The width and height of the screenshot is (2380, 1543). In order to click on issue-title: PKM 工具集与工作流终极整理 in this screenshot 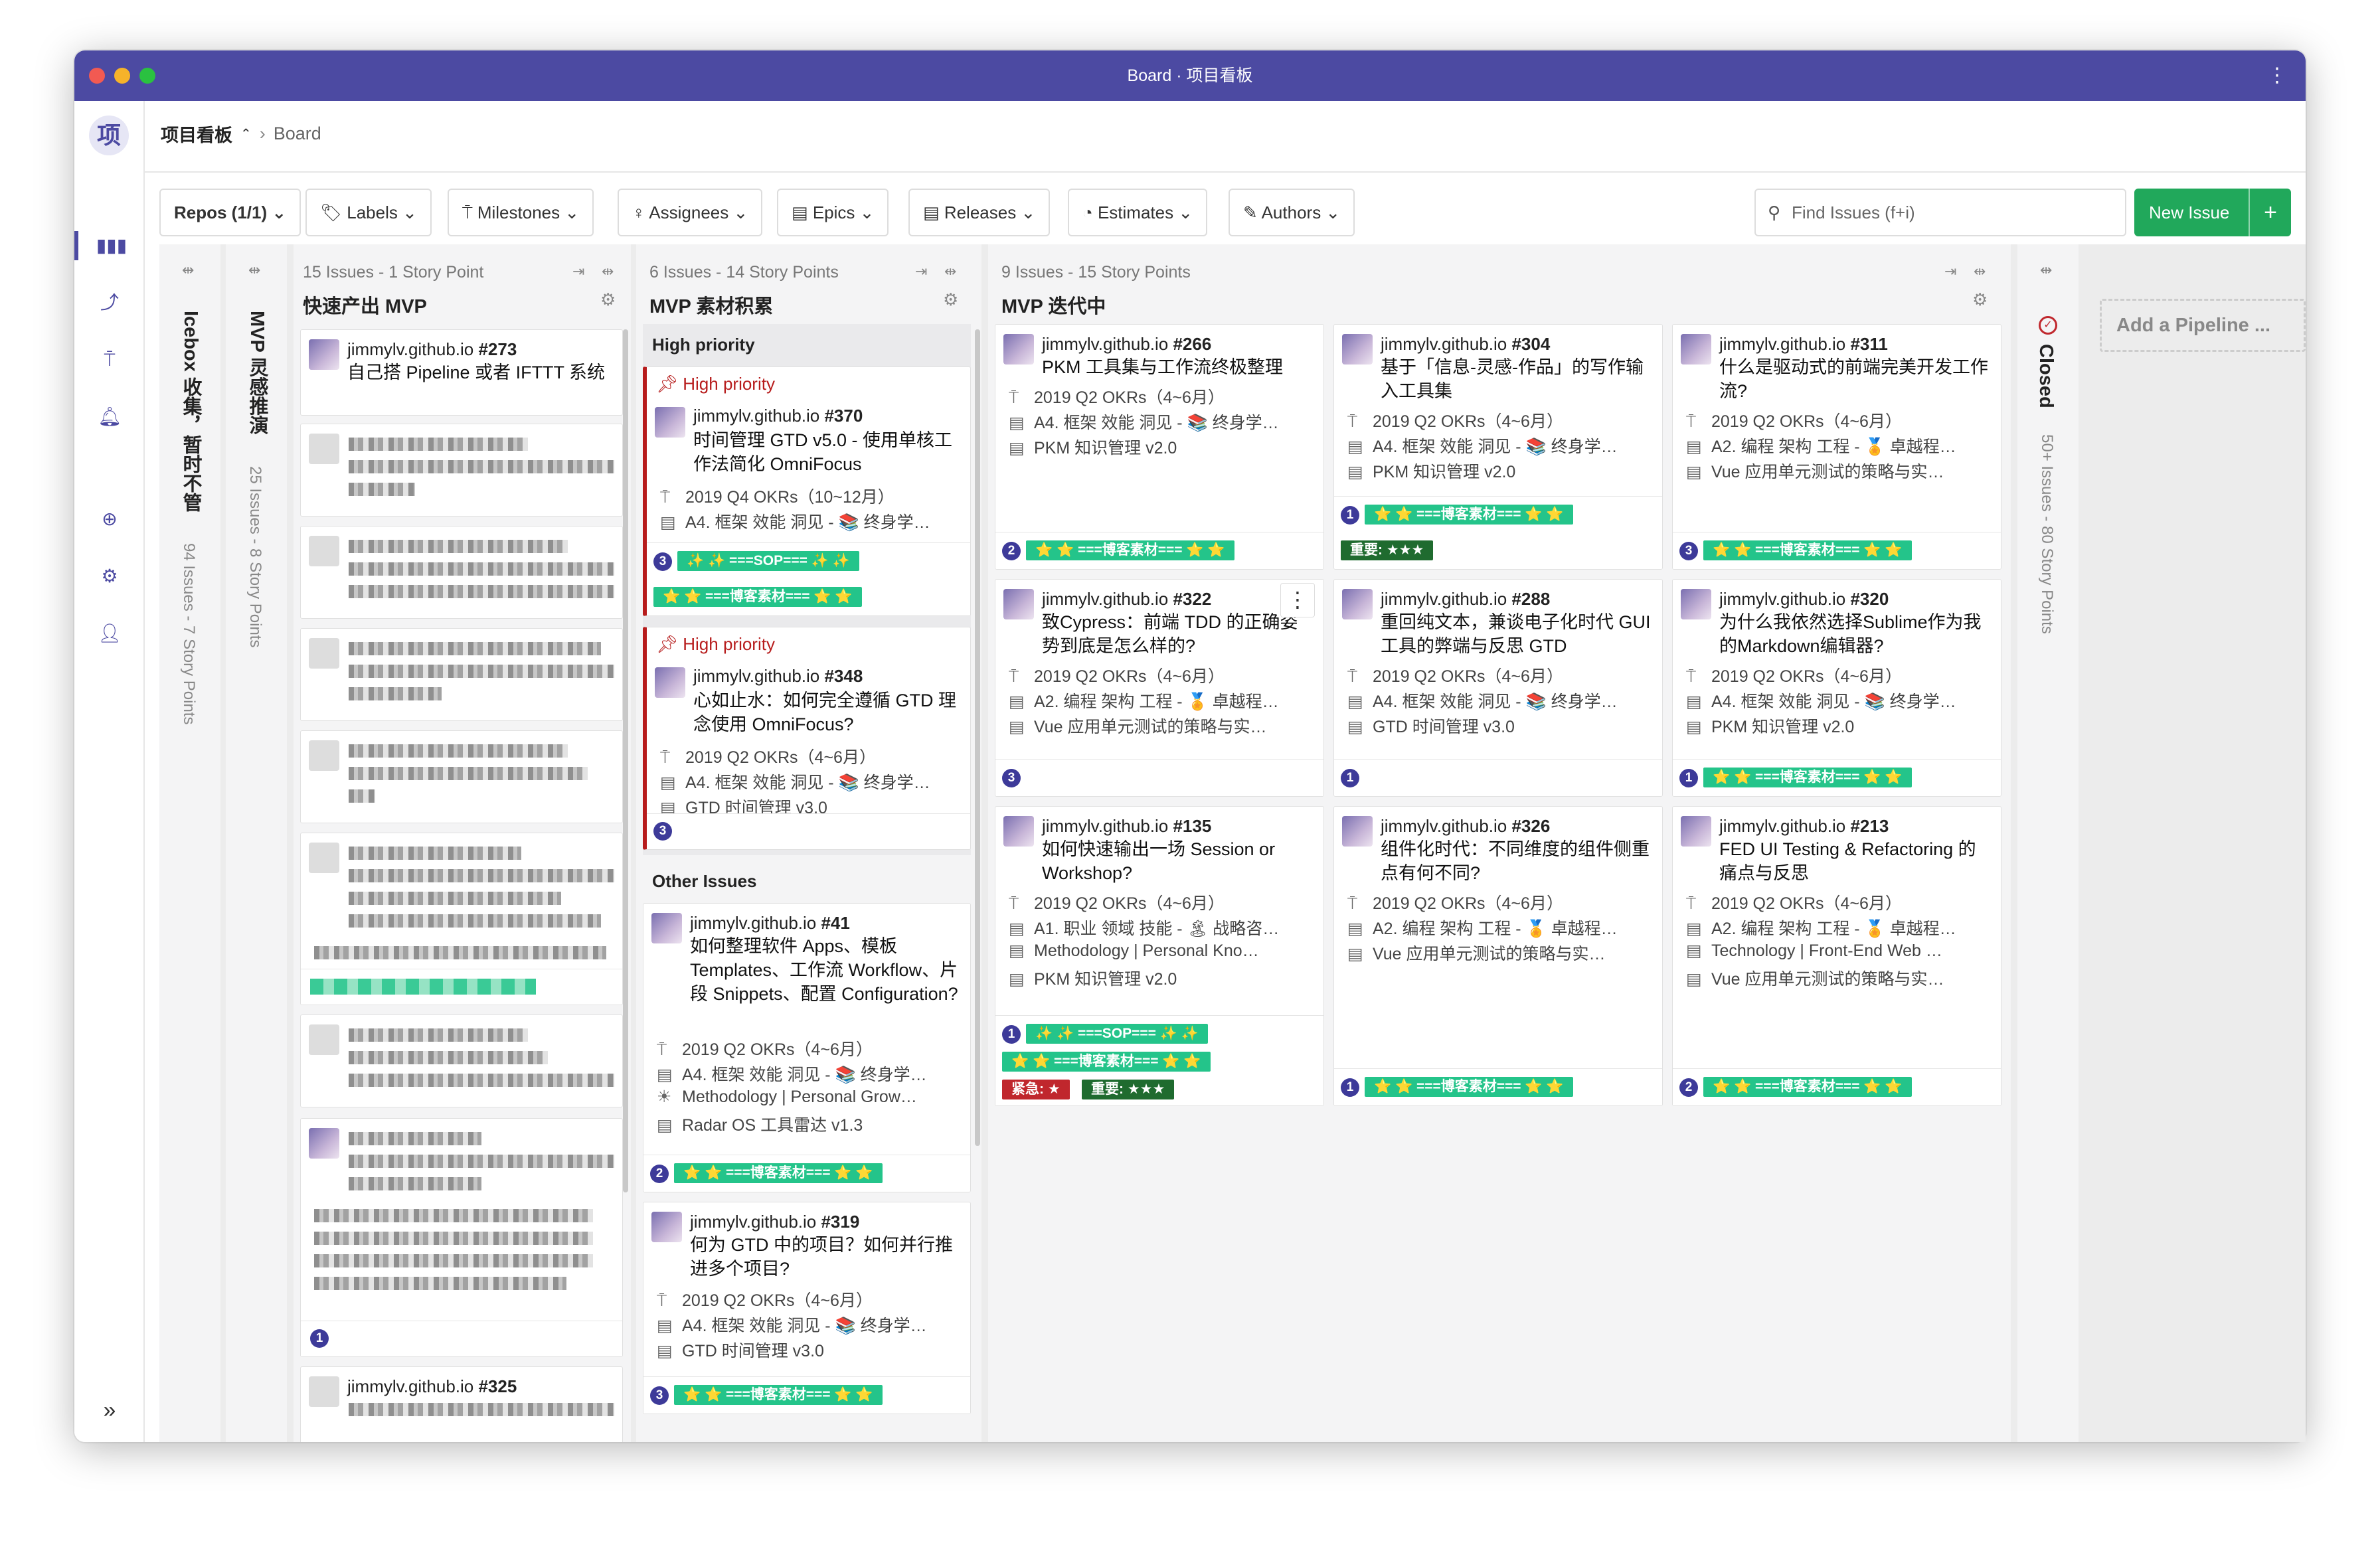, I will do `click(1179, 367)`.